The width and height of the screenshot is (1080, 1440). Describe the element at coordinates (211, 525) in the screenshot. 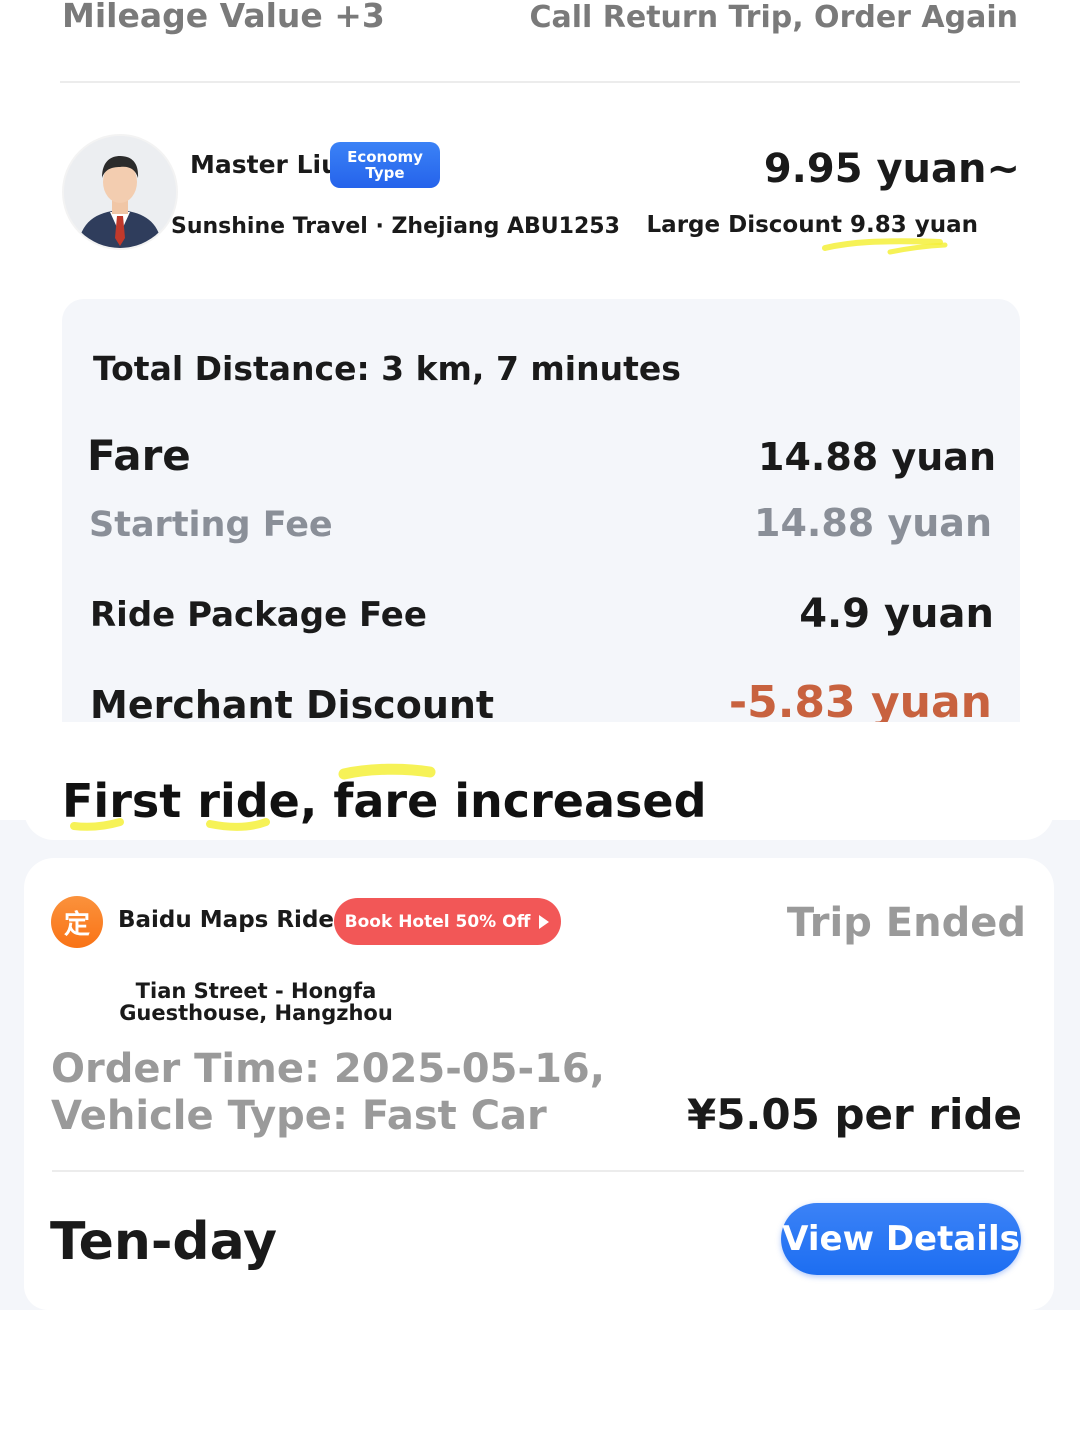

I see `starting-fee-label: Starting Fee` at that location.